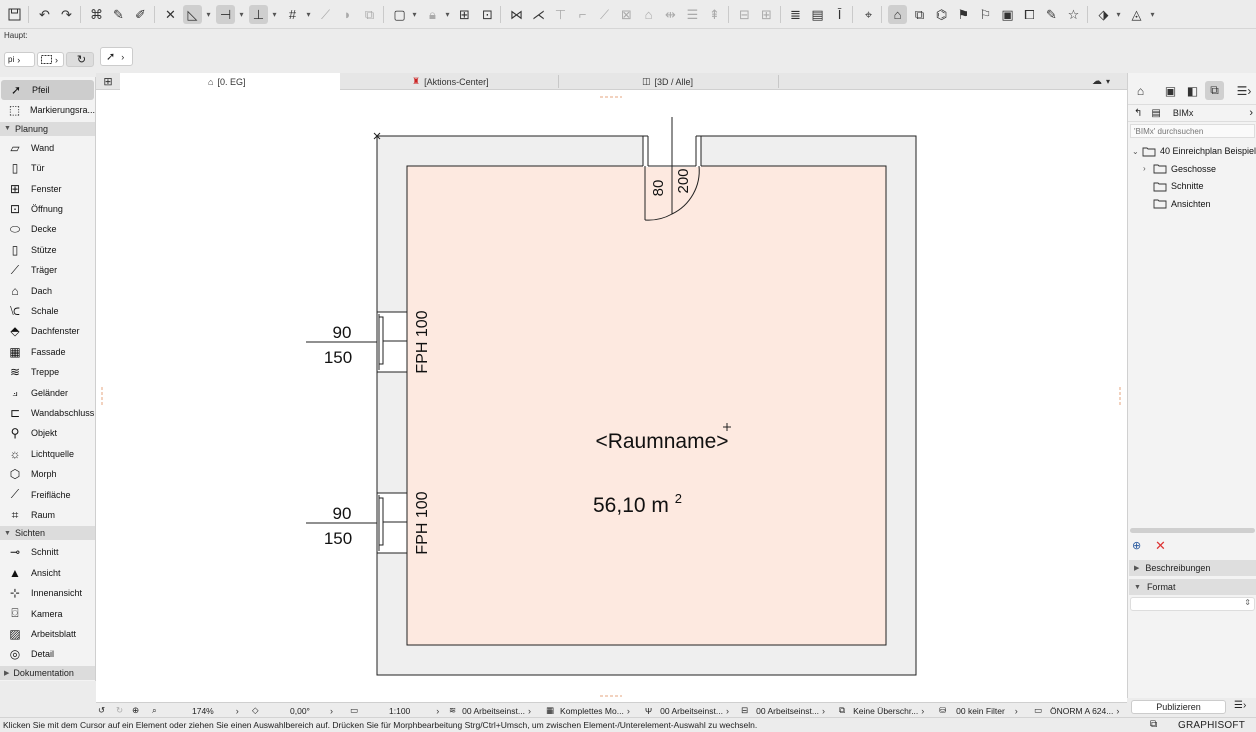  What do you see at coordinates (47, 672) in the screenshot?
I see `toolbox-group-dokumentation: ▶ Dokumentation` at bounding box center [47, 672].